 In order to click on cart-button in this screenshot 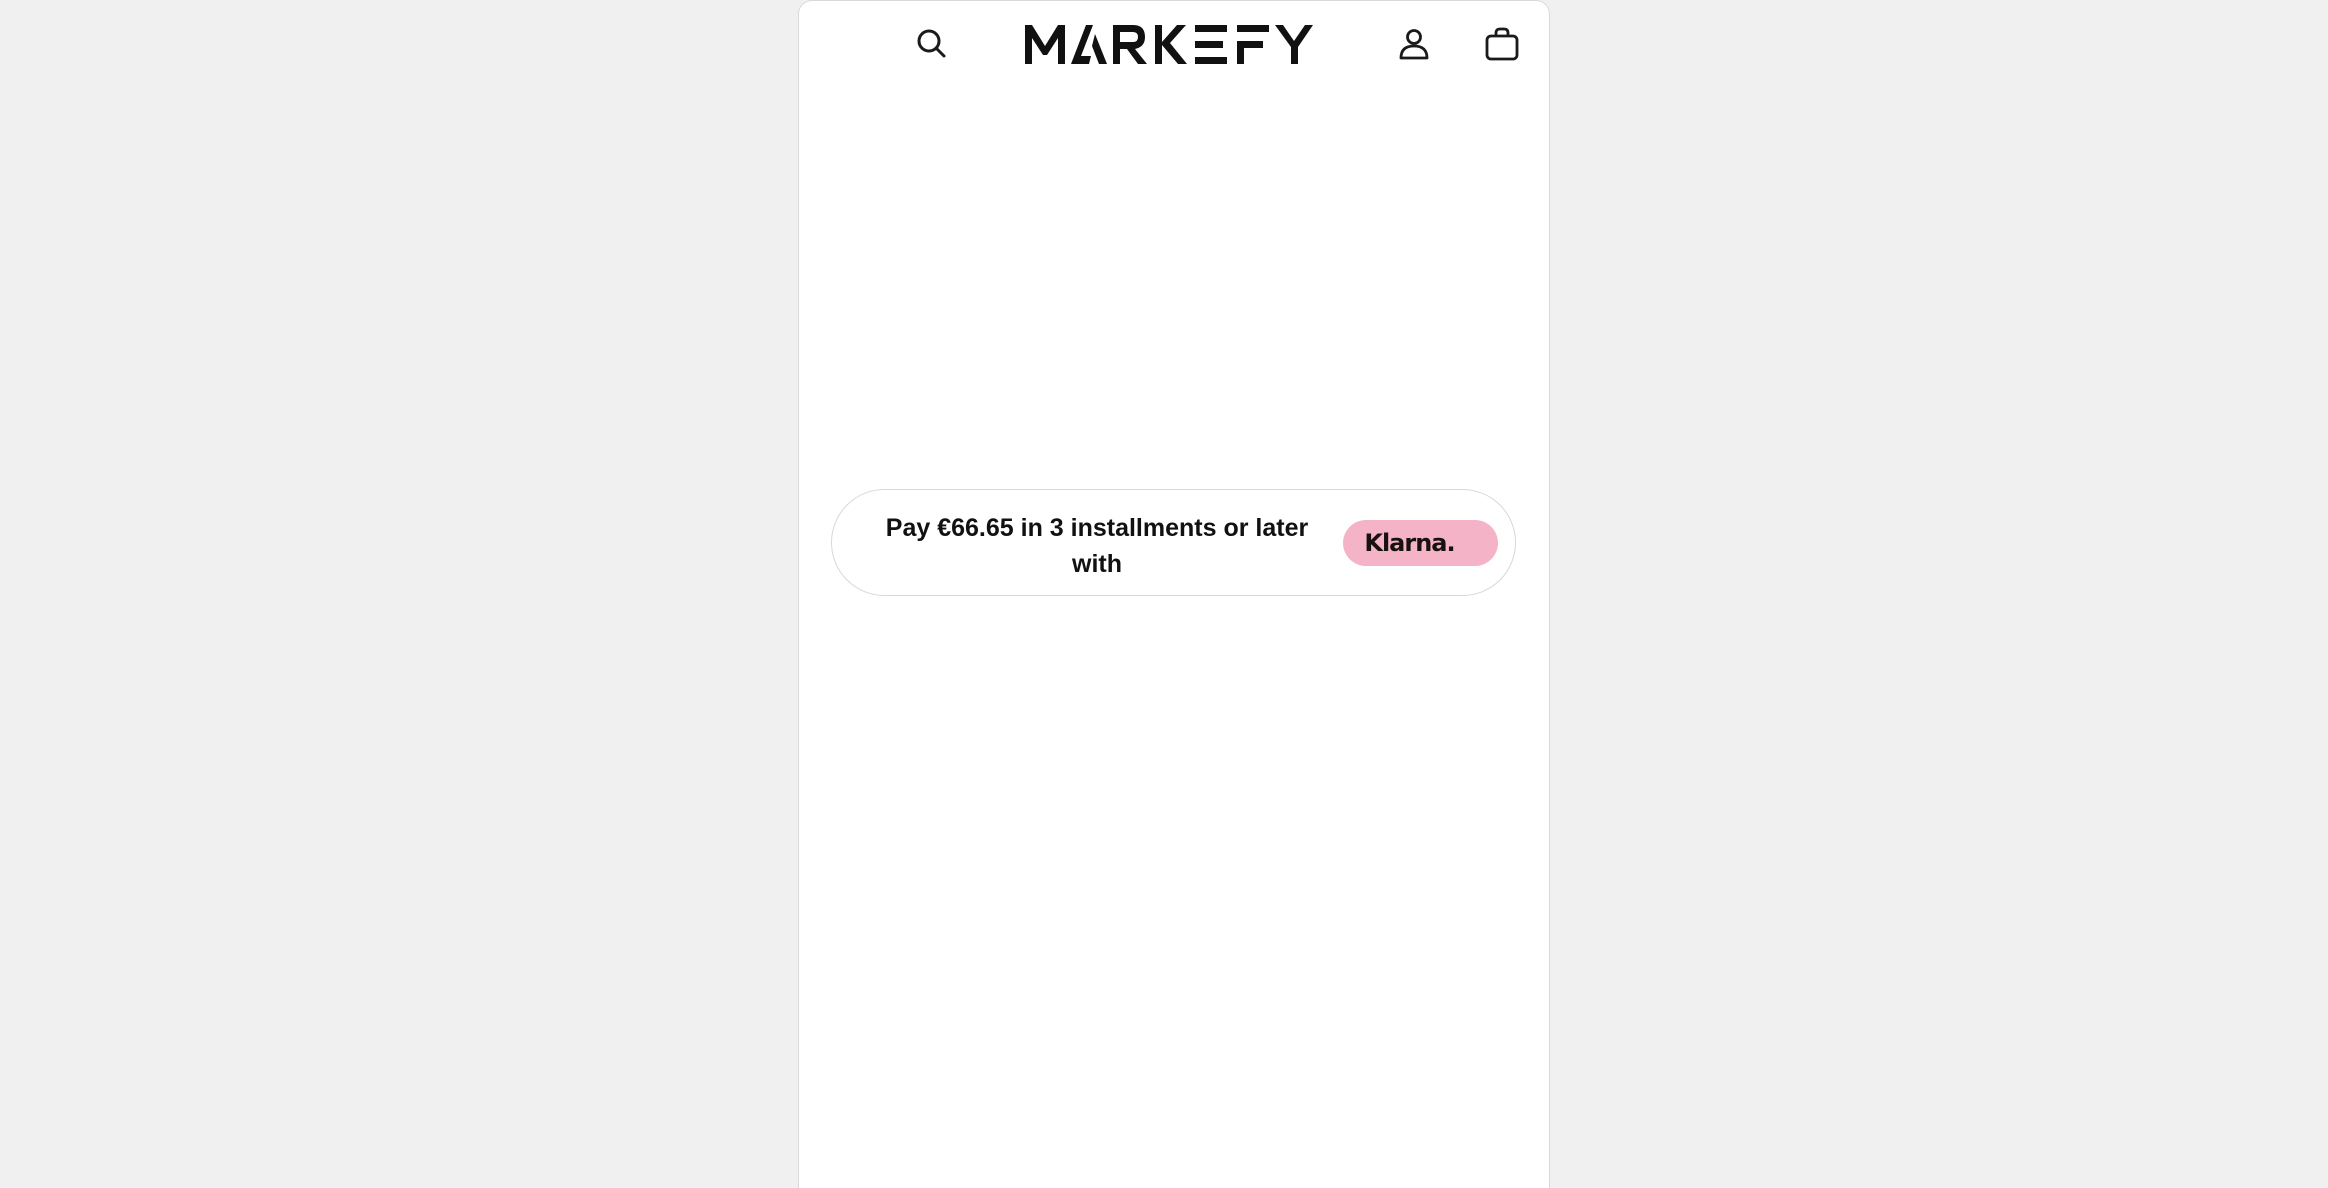, I will do `click(1502, 44)`.